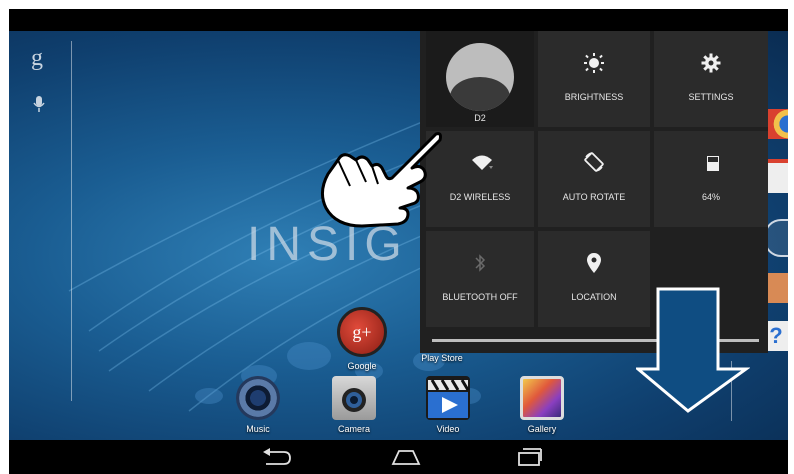  I want to click on home-icon, so click(406, 457).